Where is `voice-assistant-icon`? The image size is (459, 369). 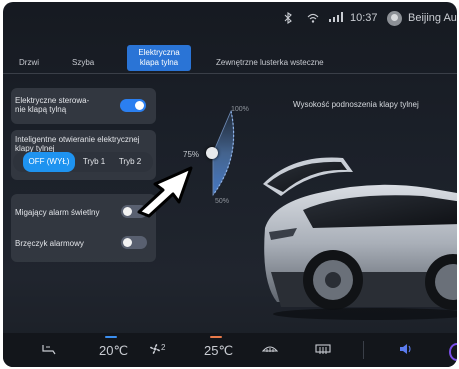
voice-assistant-icon is located at coordinates (453, 352).